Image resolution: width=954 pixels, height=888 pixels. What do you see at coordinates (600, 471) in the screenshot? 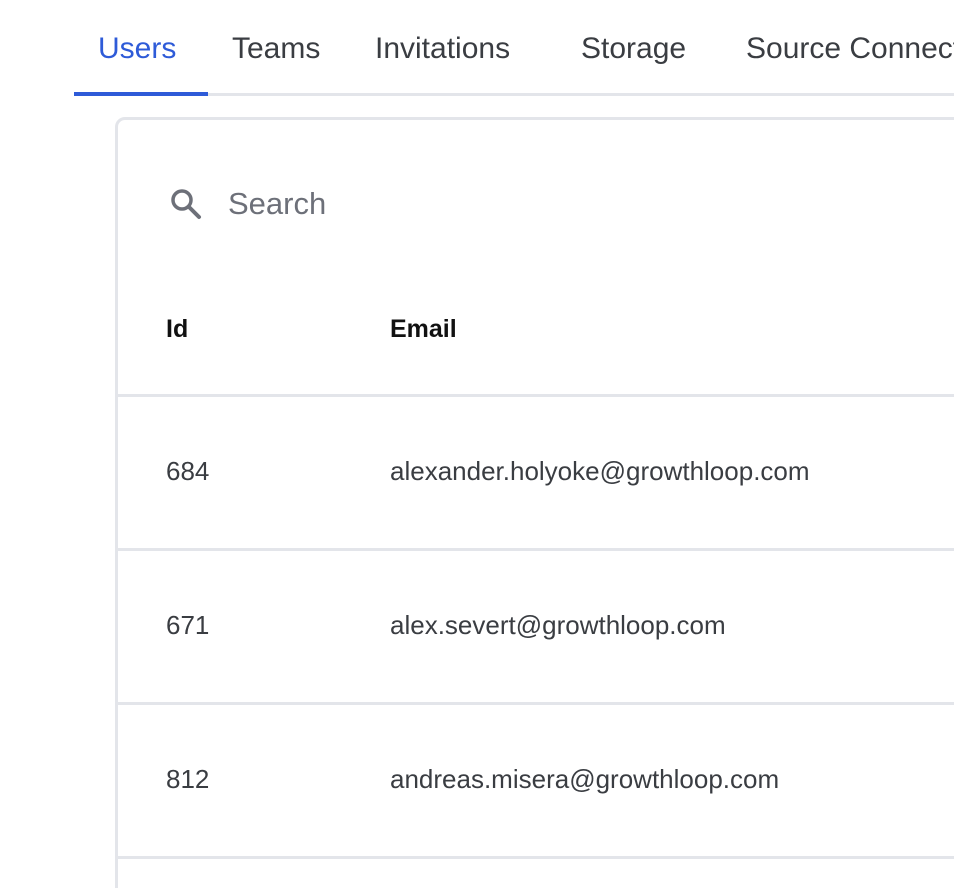
I see `cell-email: alexander.holyoke@growthloop.com` at bounding box center [600, 471].